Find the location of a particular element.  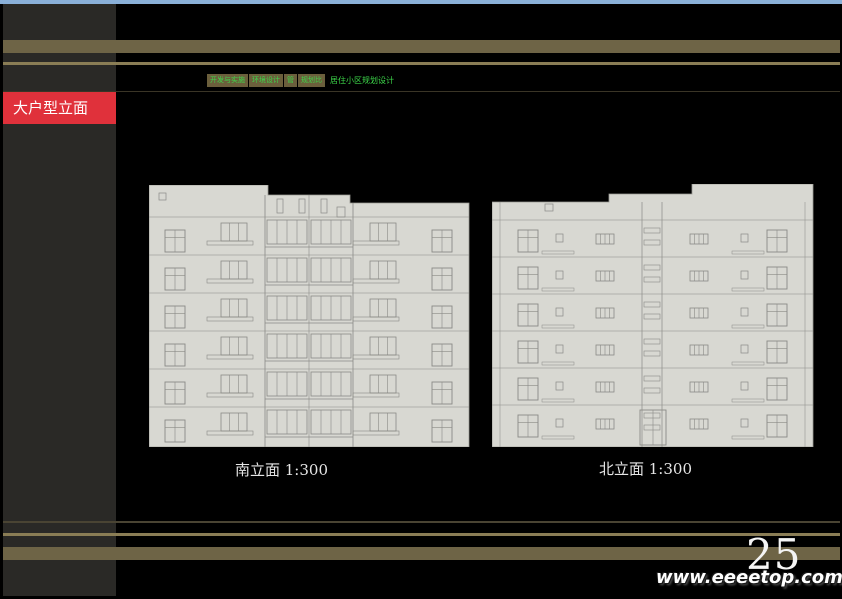

top-accent-line is located at coordinates (421, 63).